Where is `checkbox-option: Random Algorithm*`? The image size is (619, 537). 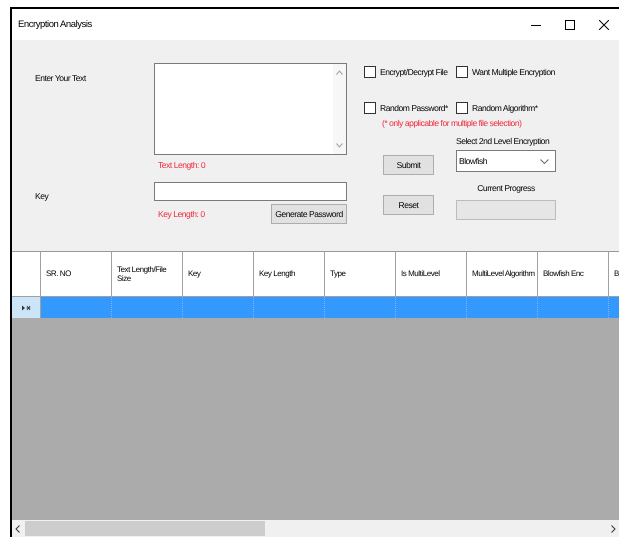 checkbox-option: Random Algorithm* is located at coordinates (512, 108).